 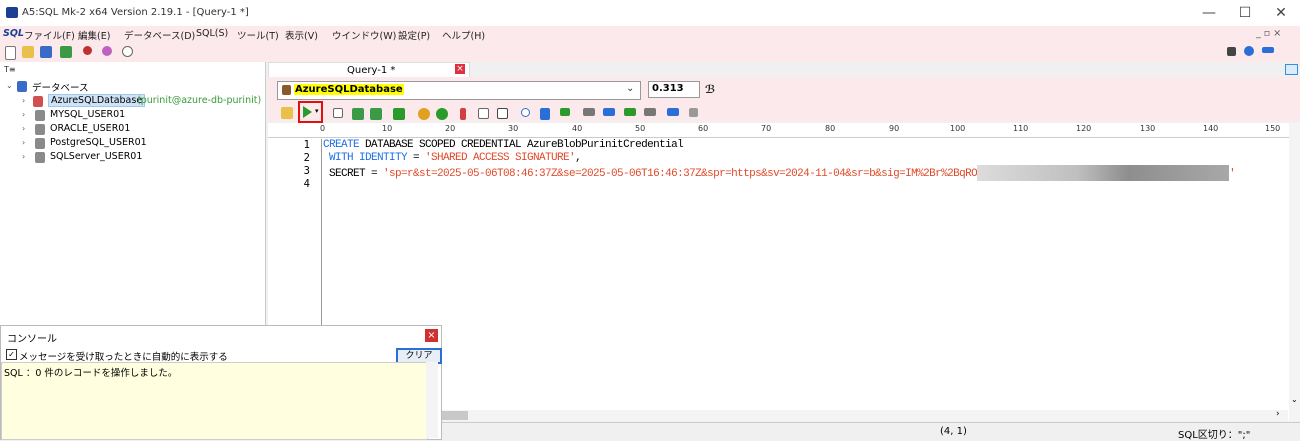 I want to click on panel-pin-icon: T≡, so click(x=10, y=69).